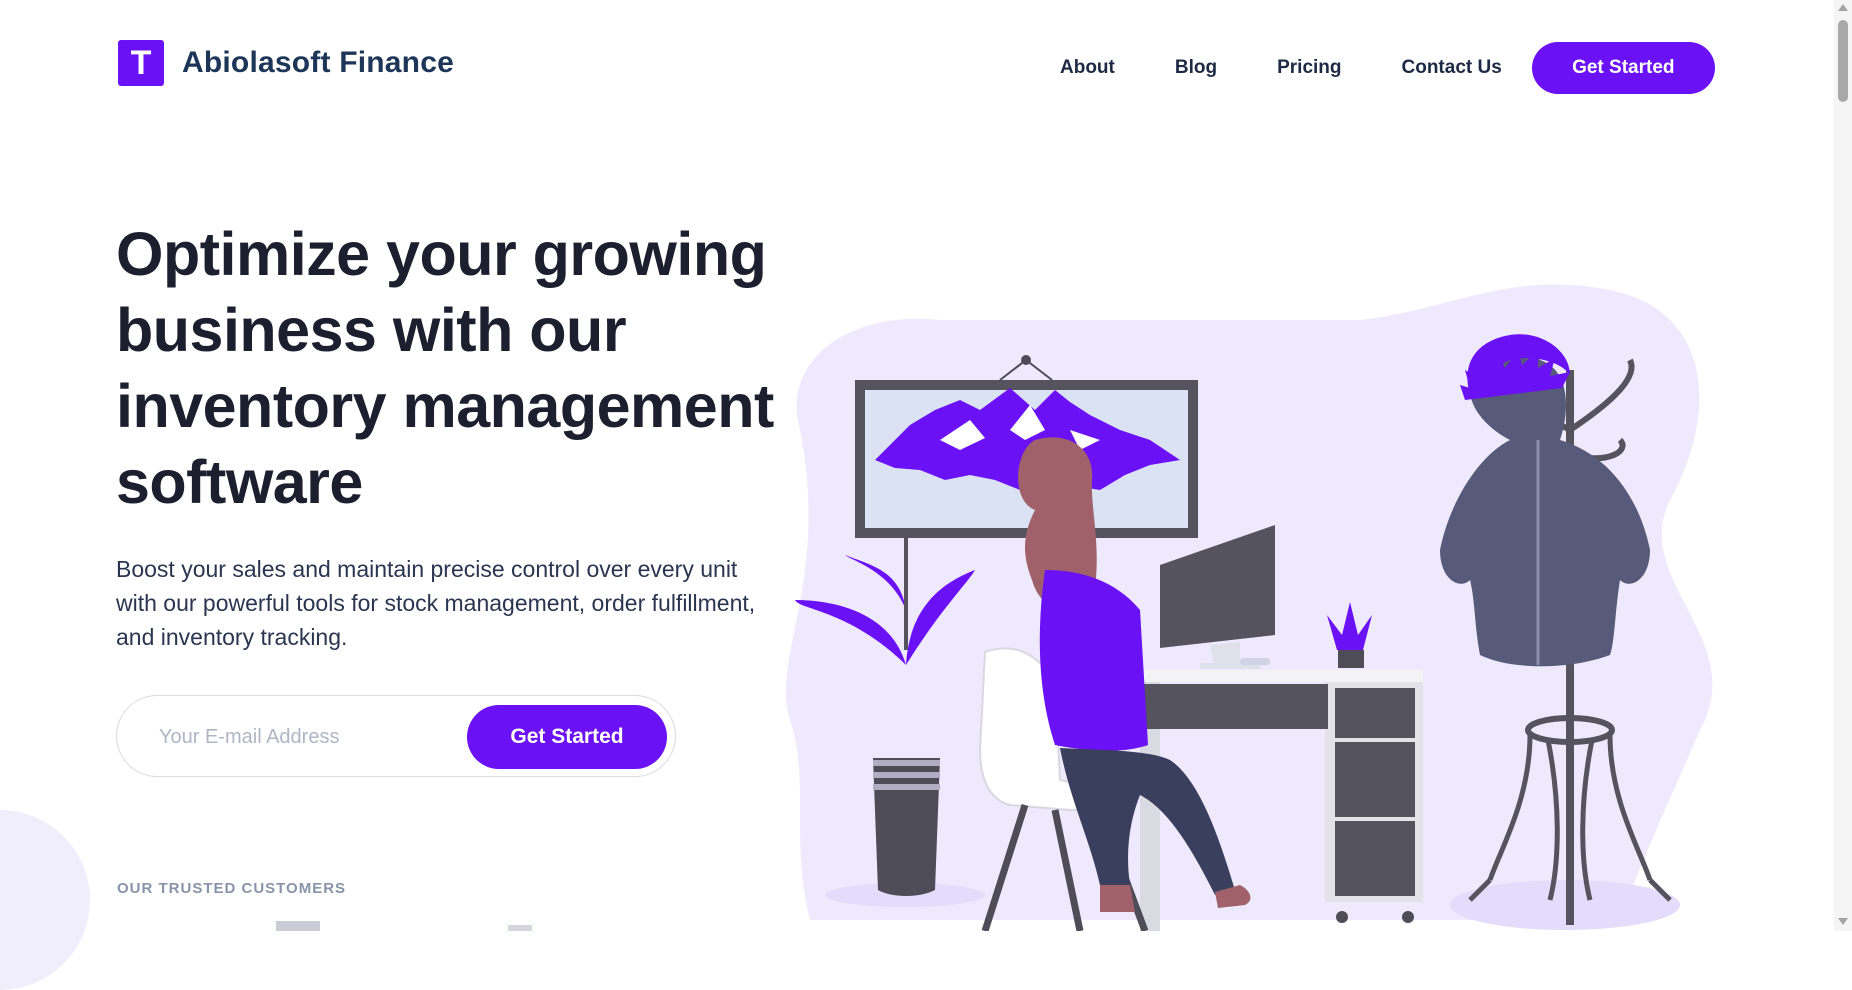 The image size is (1852, 990). What do you see at coordinates (141, 63) in the screenshot?
I see `logo-mark-icon: T` at bounding box center [141, 63].